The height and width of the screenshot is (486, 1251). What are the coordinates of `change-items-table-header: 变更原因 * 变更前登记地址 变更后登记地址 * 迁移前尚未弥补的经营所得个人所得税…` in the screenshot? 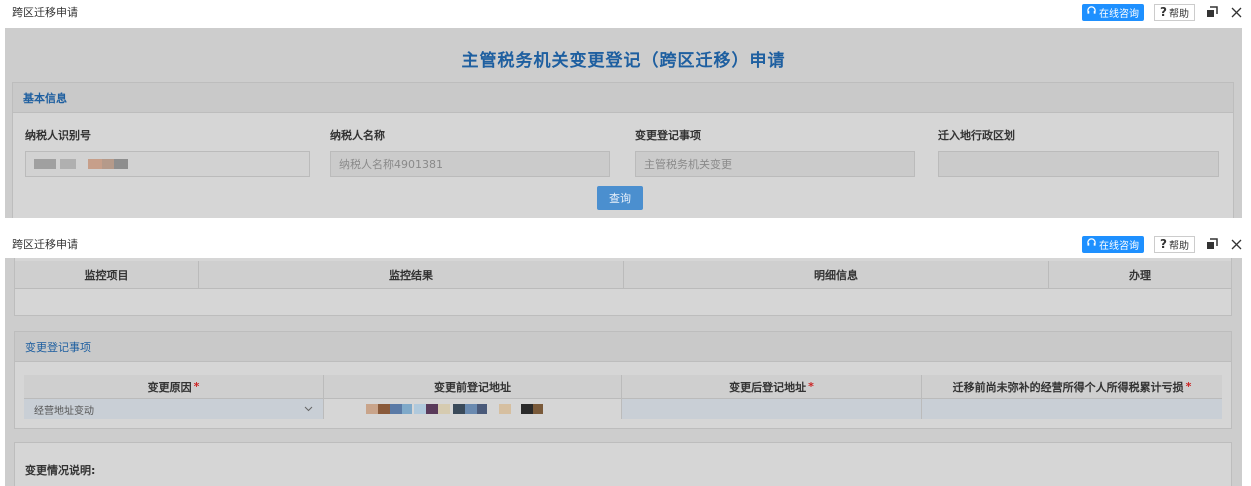 It's located at (623, 387).